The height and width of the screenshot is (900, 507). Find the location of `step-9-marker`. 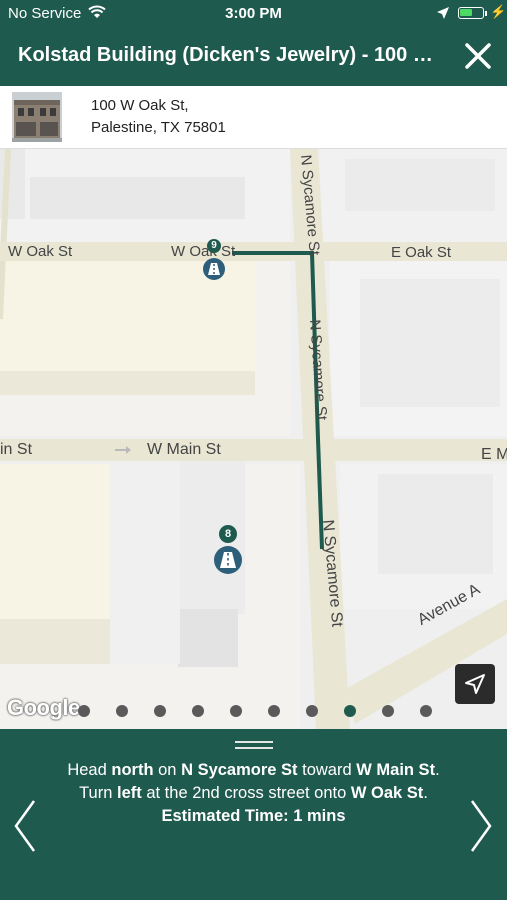

step-9-marker is located at coordinates (214, 269).